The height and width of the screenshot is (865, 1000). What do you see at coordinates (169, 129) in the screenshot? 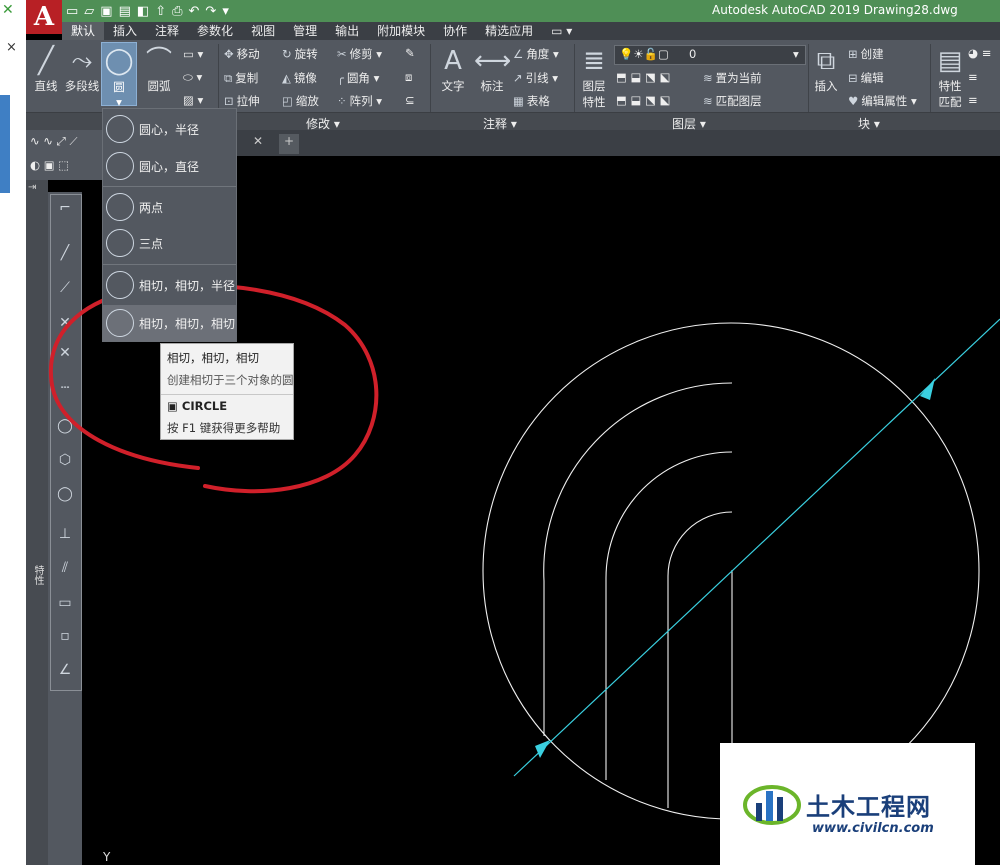
I see `circle-center-radius-item: 圆心，半径` at bounding box center [169, 129].